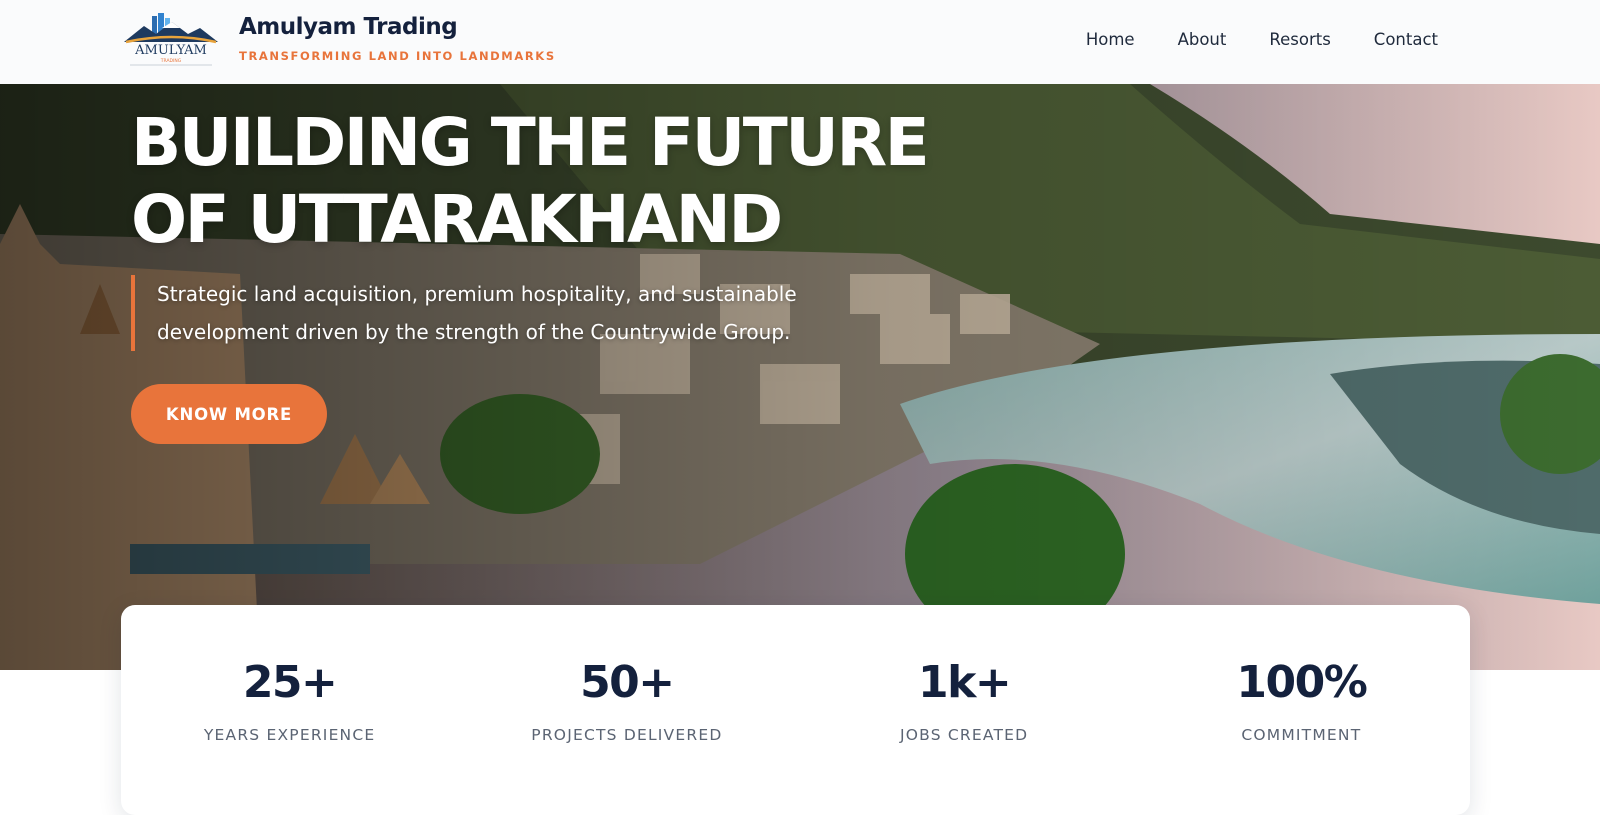 Image resolution: width=1600 pixels, height=815 pixels. Describe the element at coordinates (170, 50) in the screenshot. I see `svg-text: AMULYAM` at that location.